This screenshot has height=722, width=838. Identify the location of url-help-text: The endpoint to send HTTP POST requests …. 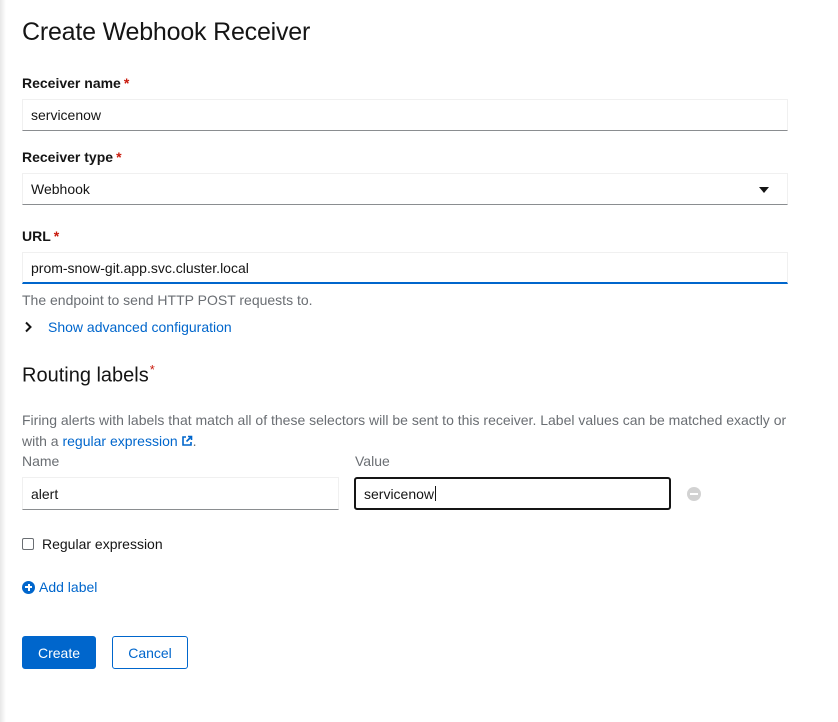
(167, 300).